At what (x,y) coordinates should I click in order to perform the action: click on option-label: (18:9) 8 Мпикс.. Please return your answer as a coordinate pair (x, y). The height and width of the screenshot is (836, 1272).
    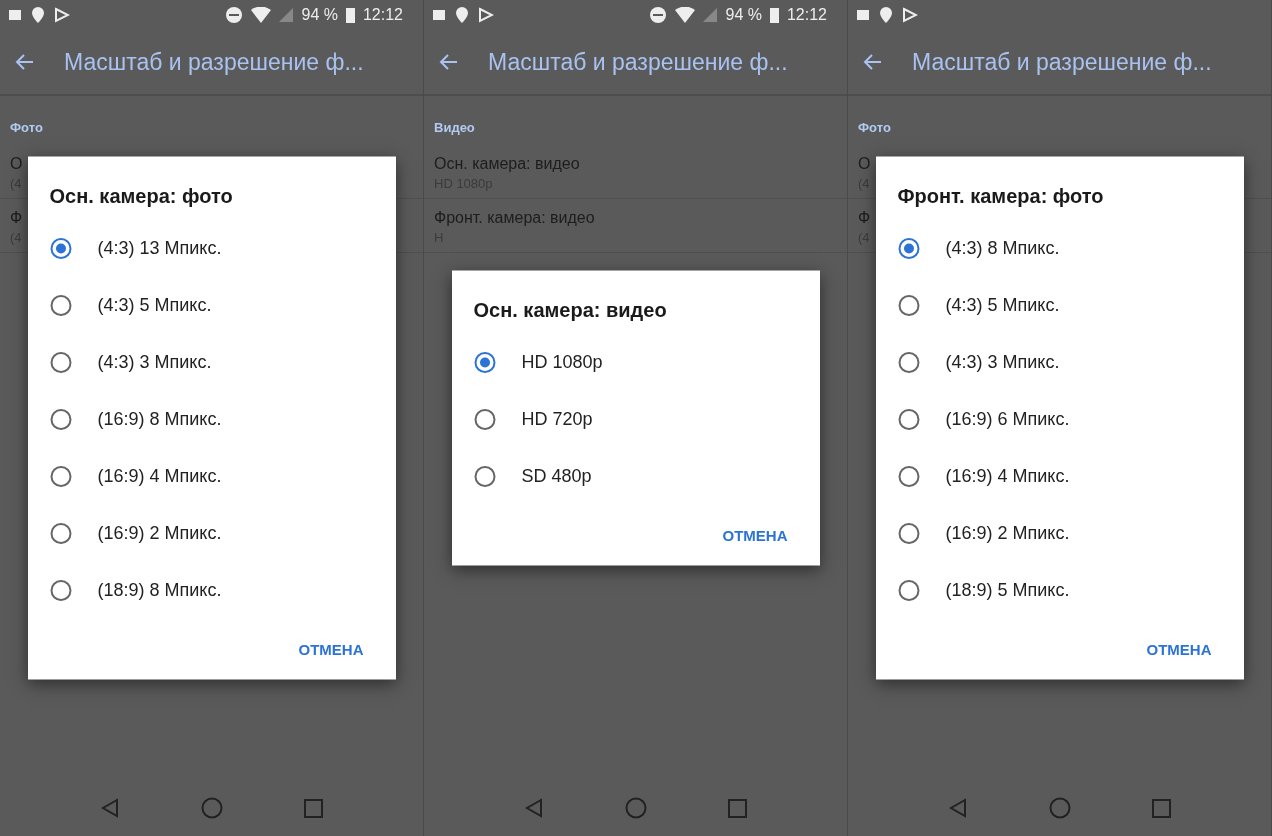
    Looking at the image, I should click on (159, 590).